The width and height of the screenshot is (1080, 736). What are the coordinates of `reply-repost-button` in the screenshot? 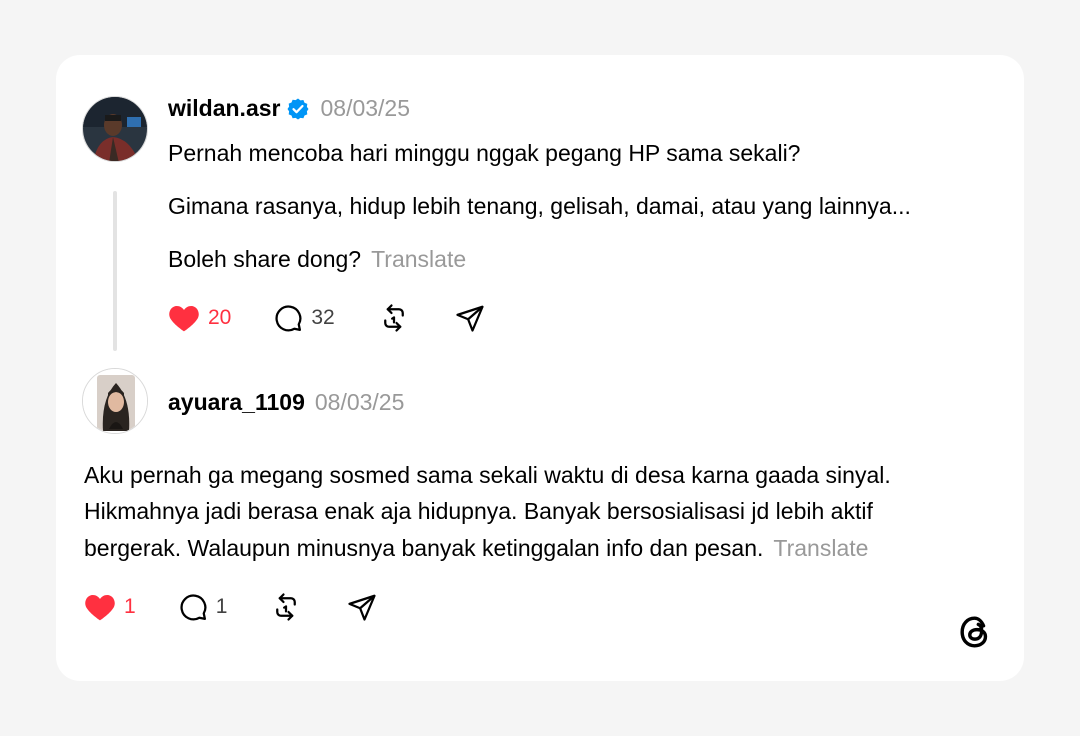 It's located at (286, 607).